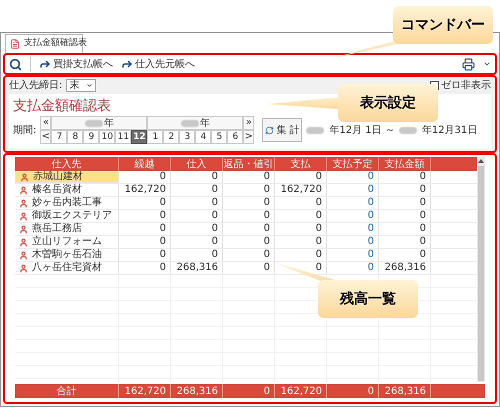  I want to click on search-button, so click(15, 64).